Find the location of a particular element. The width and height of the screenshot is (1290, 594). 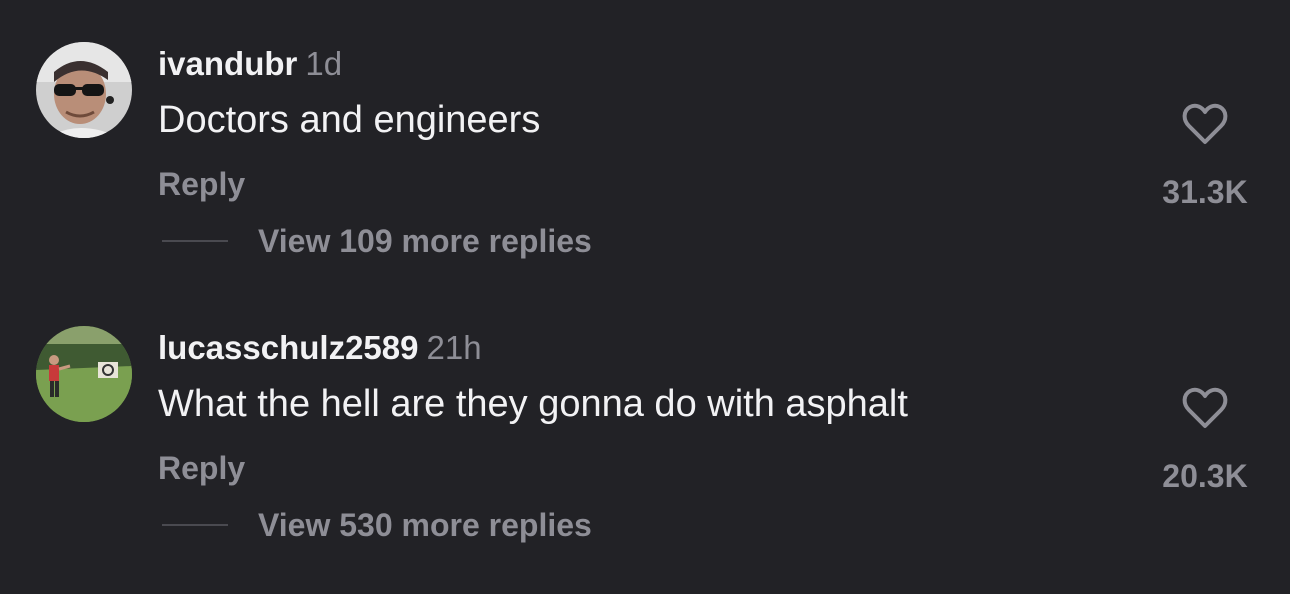

username: ivandubr is located at coordinates (227, 63).